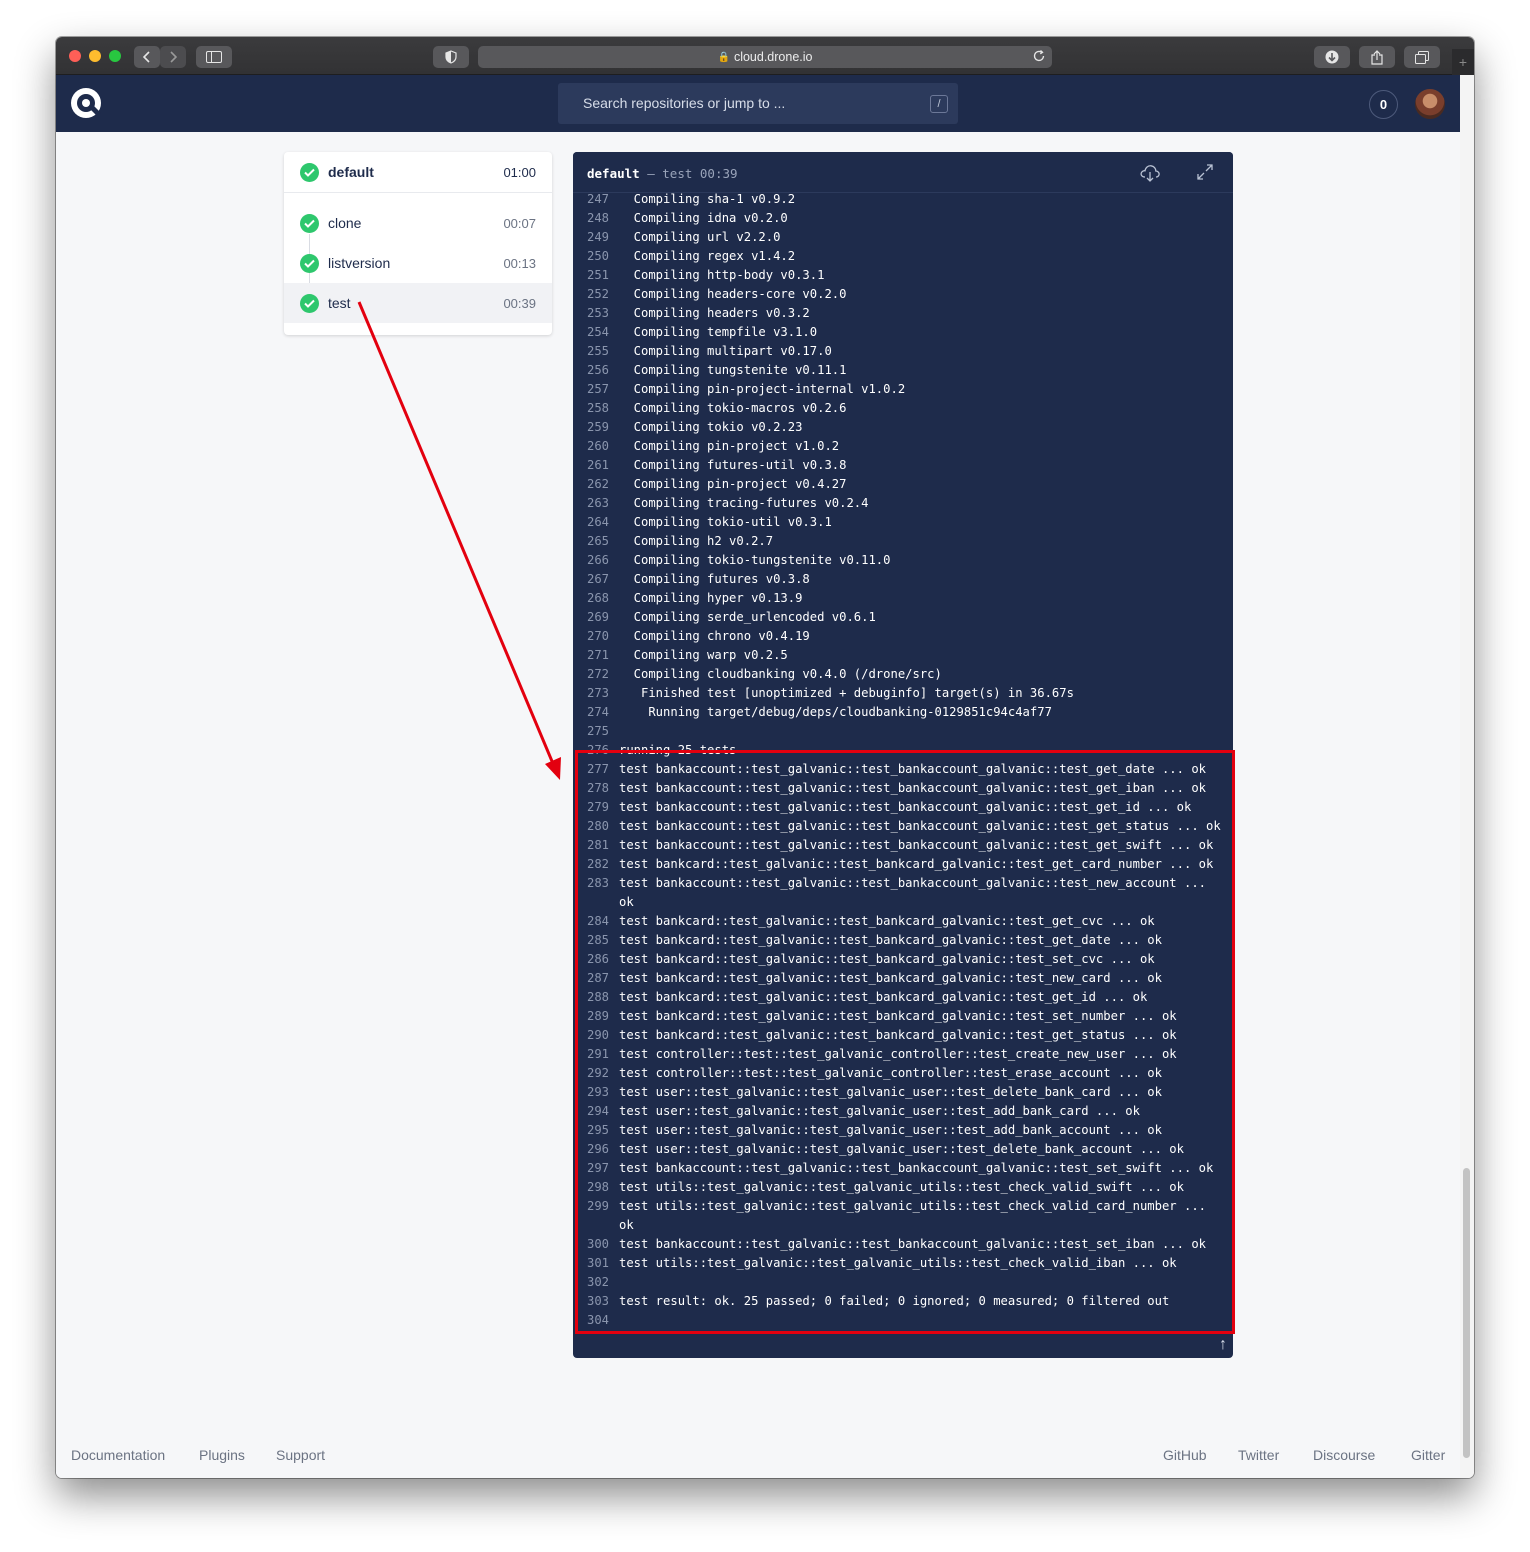  I want to click on log-line-number: 261, so click(597, 465).